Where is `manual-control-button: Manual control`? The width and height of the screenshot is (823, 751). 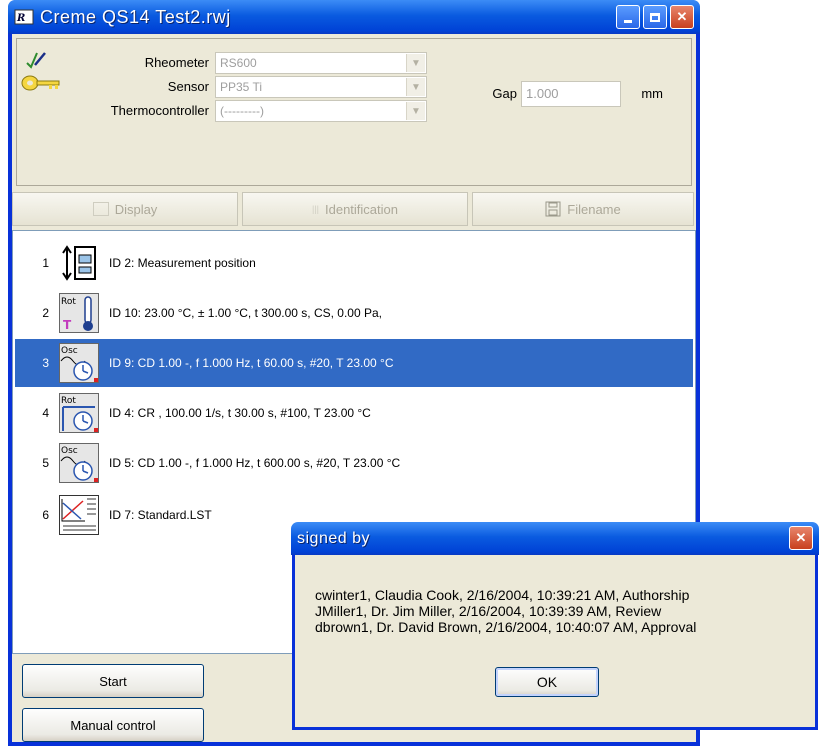
manual-control-button: Manual control is located at coordinates (113, 725).